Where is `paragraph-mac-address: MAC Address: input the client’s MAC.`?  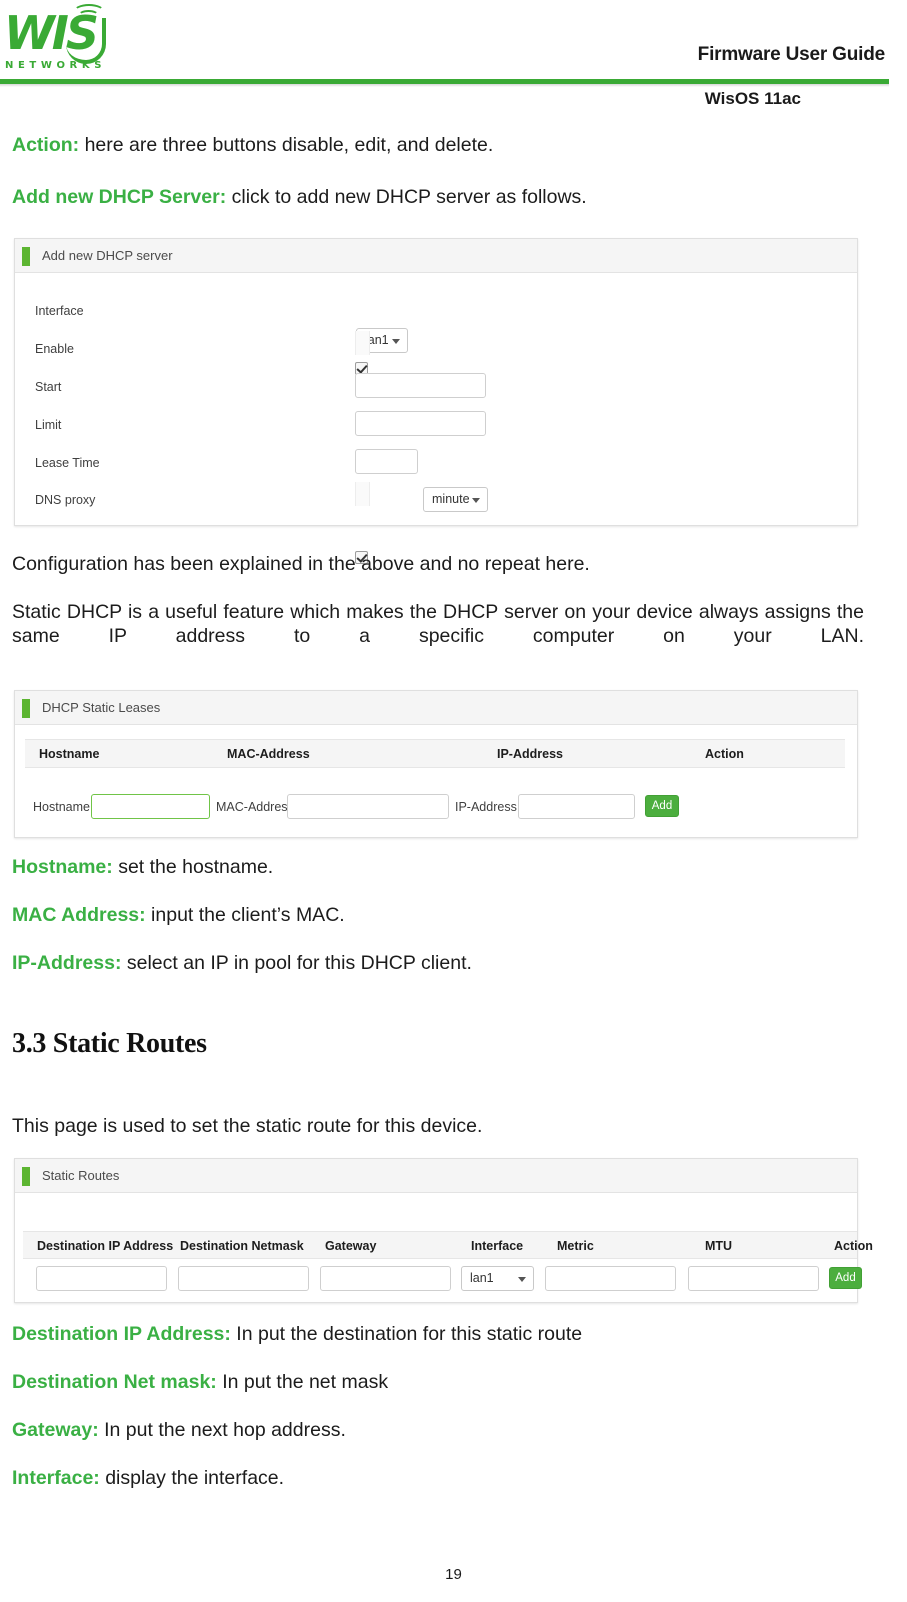
paragraph-mac-address: MAC Address: input the client’s MAC. is located at coordinates (178, 915).